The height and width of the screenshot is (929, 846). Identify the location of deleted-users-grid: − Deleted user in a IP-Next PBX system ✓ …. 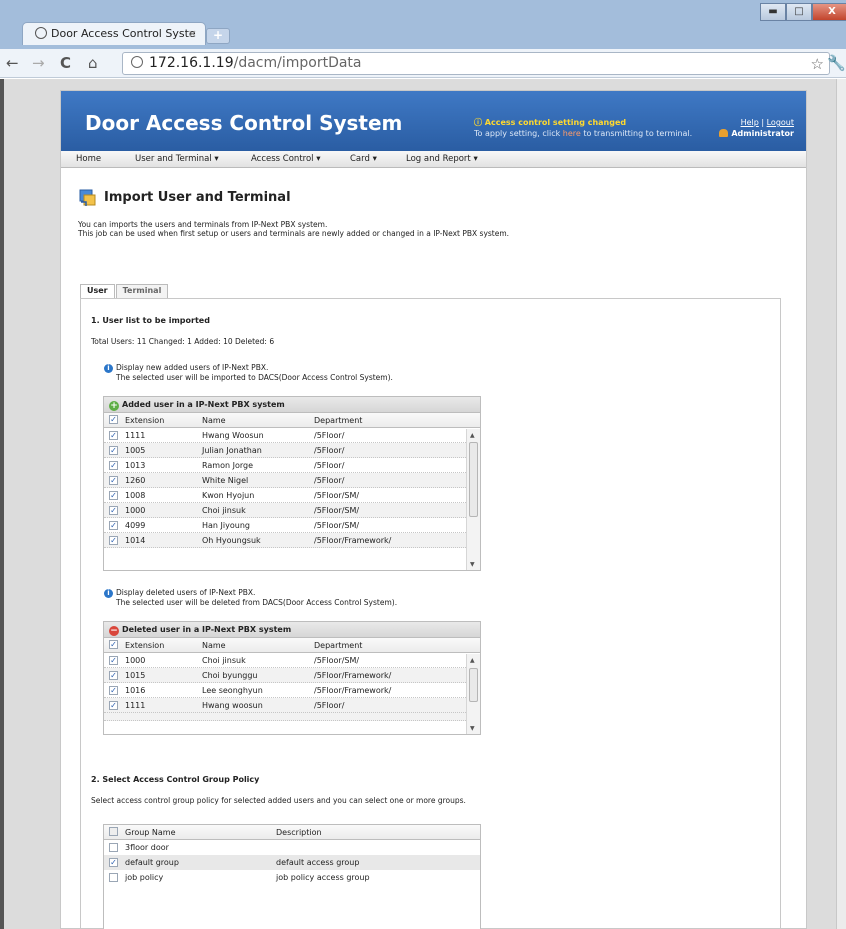
(292, 678).